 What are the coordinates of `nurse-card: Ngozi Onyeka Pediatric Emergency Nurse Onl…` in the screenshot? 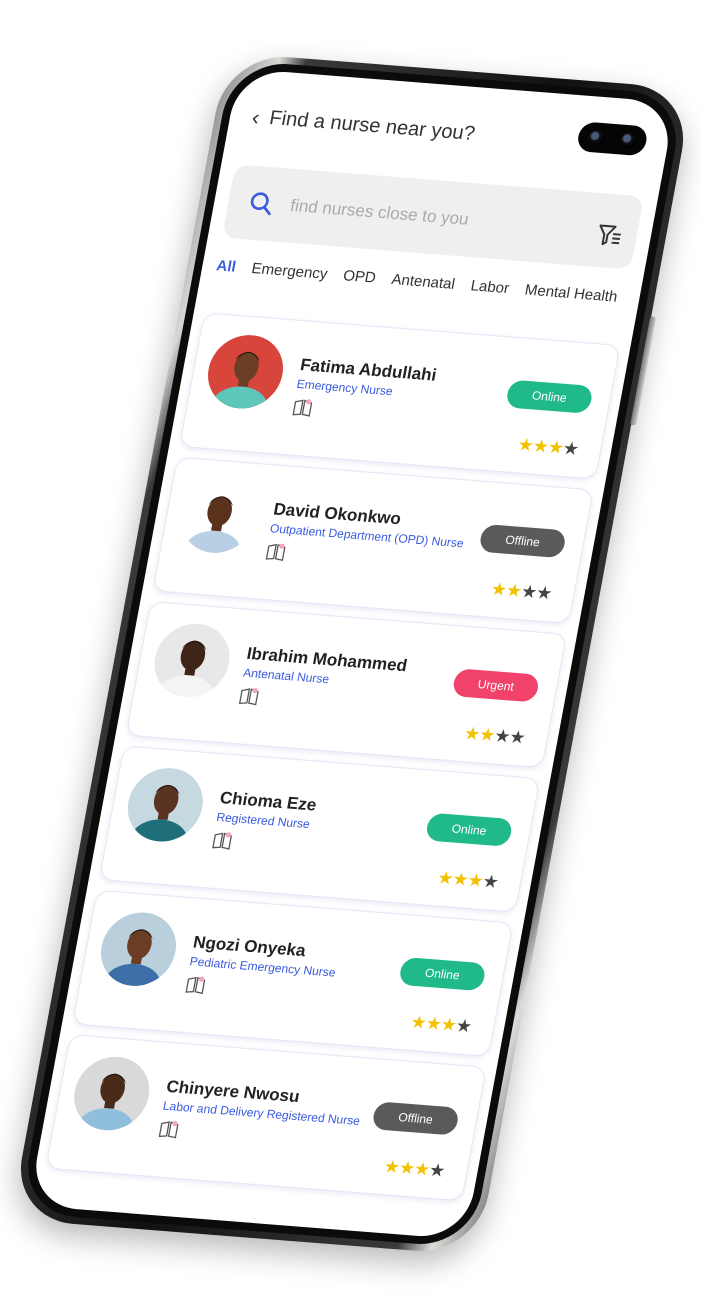 It's located at (292, 973).